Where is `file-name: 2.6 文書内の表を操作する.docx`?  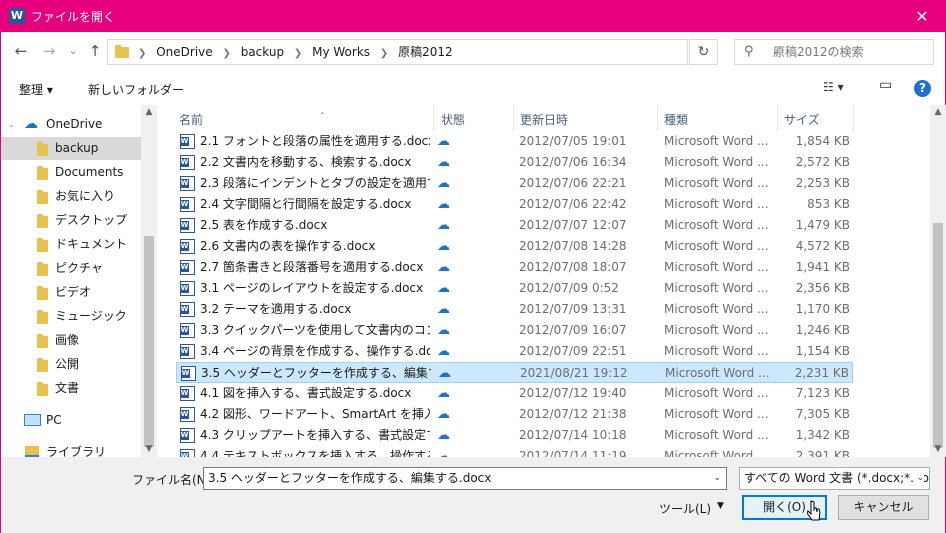
file-name: 2.6 文書内の表を操作する.docx is located at coordinates (288, 246).